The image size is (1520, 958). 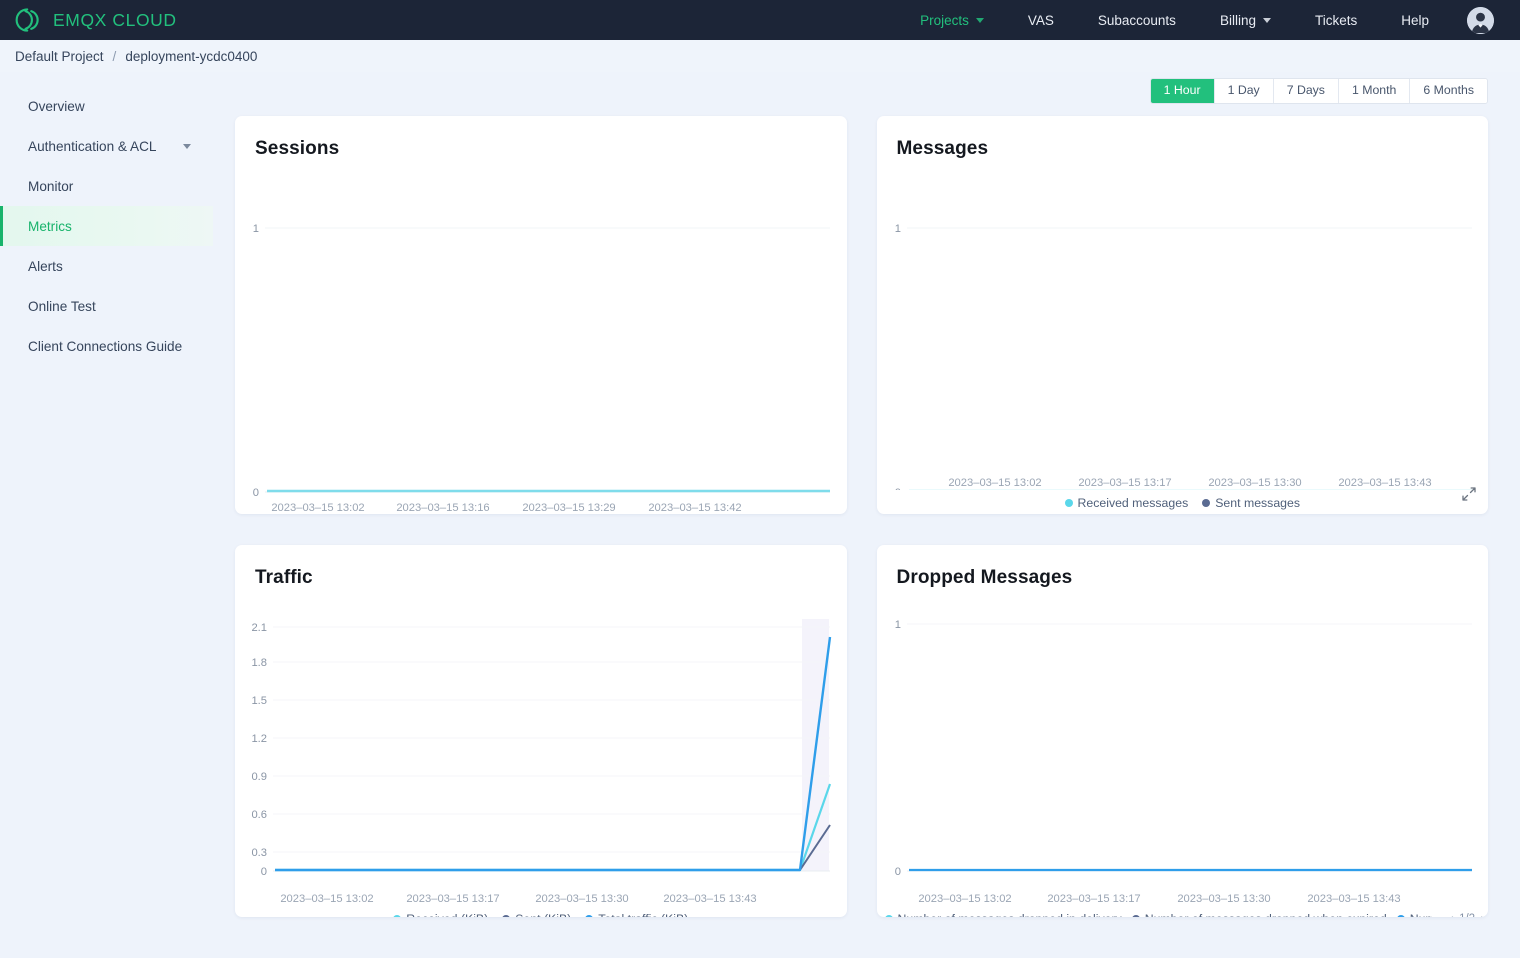 I want to click on nav-item-vas: VAS, so click(x=1041, y=20).